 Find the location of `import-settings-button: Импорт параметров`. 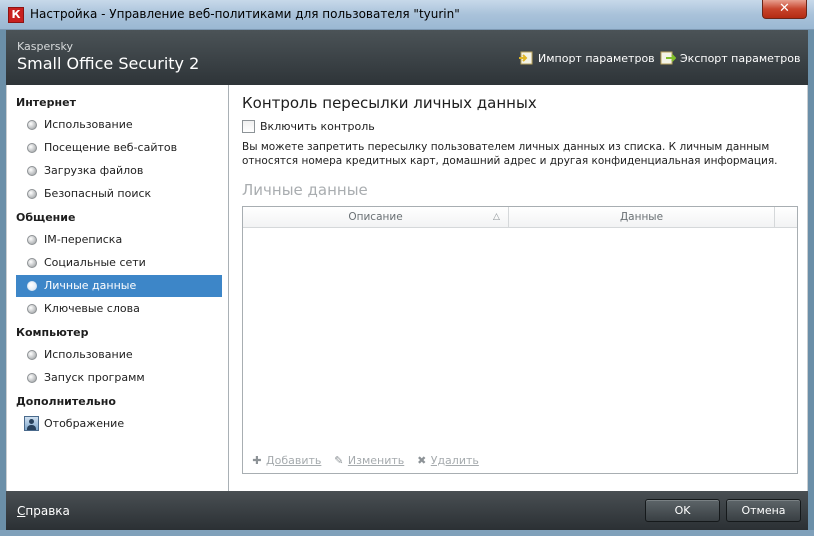

import-settings-button: Импорт параметров is located at coordinates (586, 58).